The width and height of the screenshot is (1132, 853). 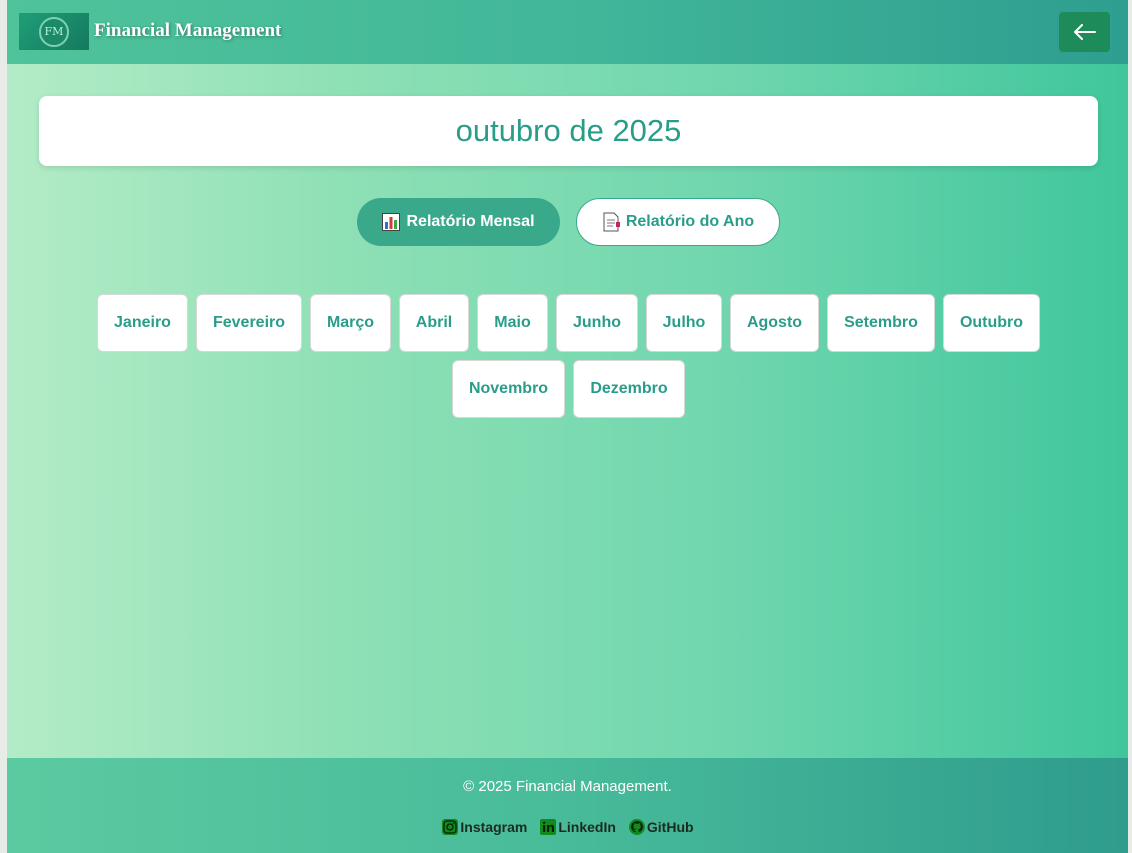 What do you see at coordinates (391, 222) in the screenshot?
I see `bar-chart-icon` at bounding box center [391, 222].